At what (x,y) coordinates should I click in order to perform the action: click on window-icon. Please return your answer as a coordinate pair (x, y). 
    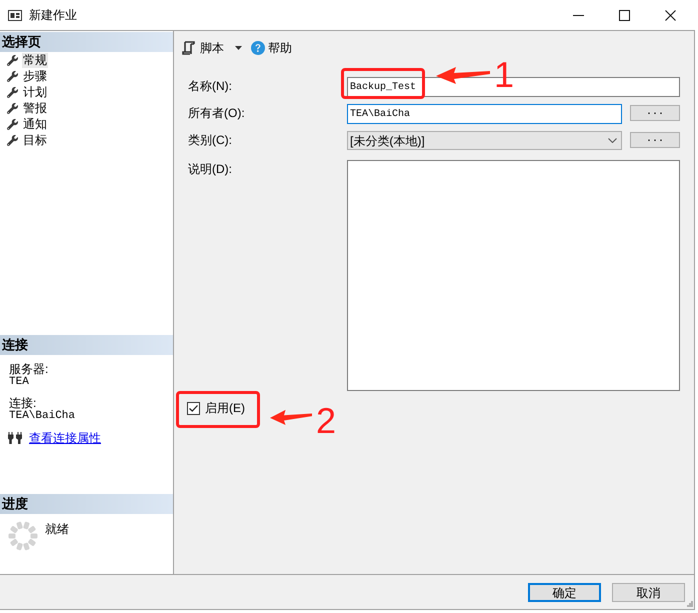
    Looking at the image, I should click on (15, 15).